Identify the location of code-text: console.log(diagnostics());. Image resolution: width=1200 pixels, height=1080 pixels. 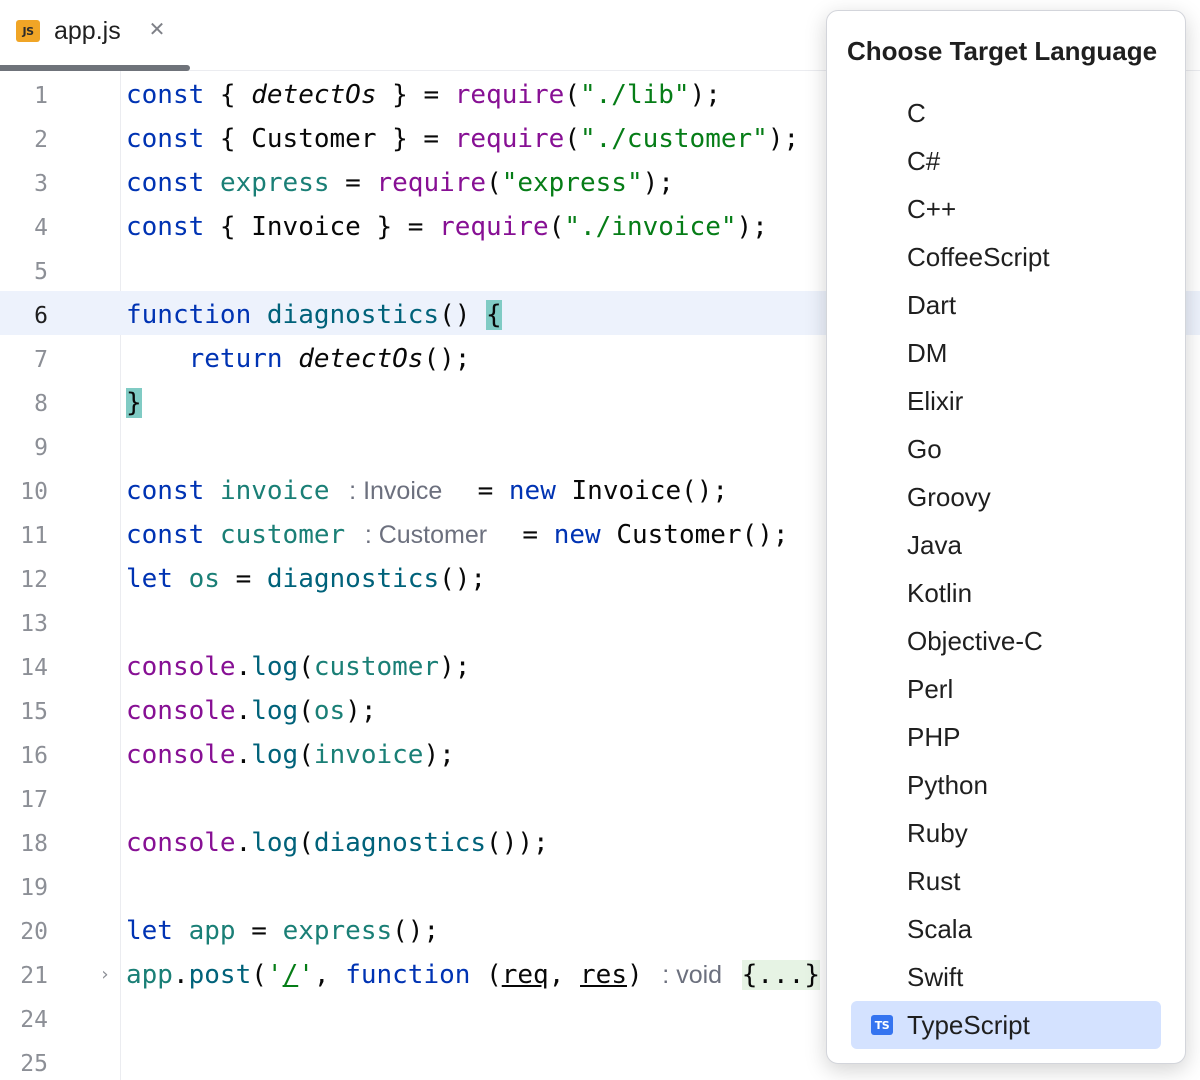
(337, 841).